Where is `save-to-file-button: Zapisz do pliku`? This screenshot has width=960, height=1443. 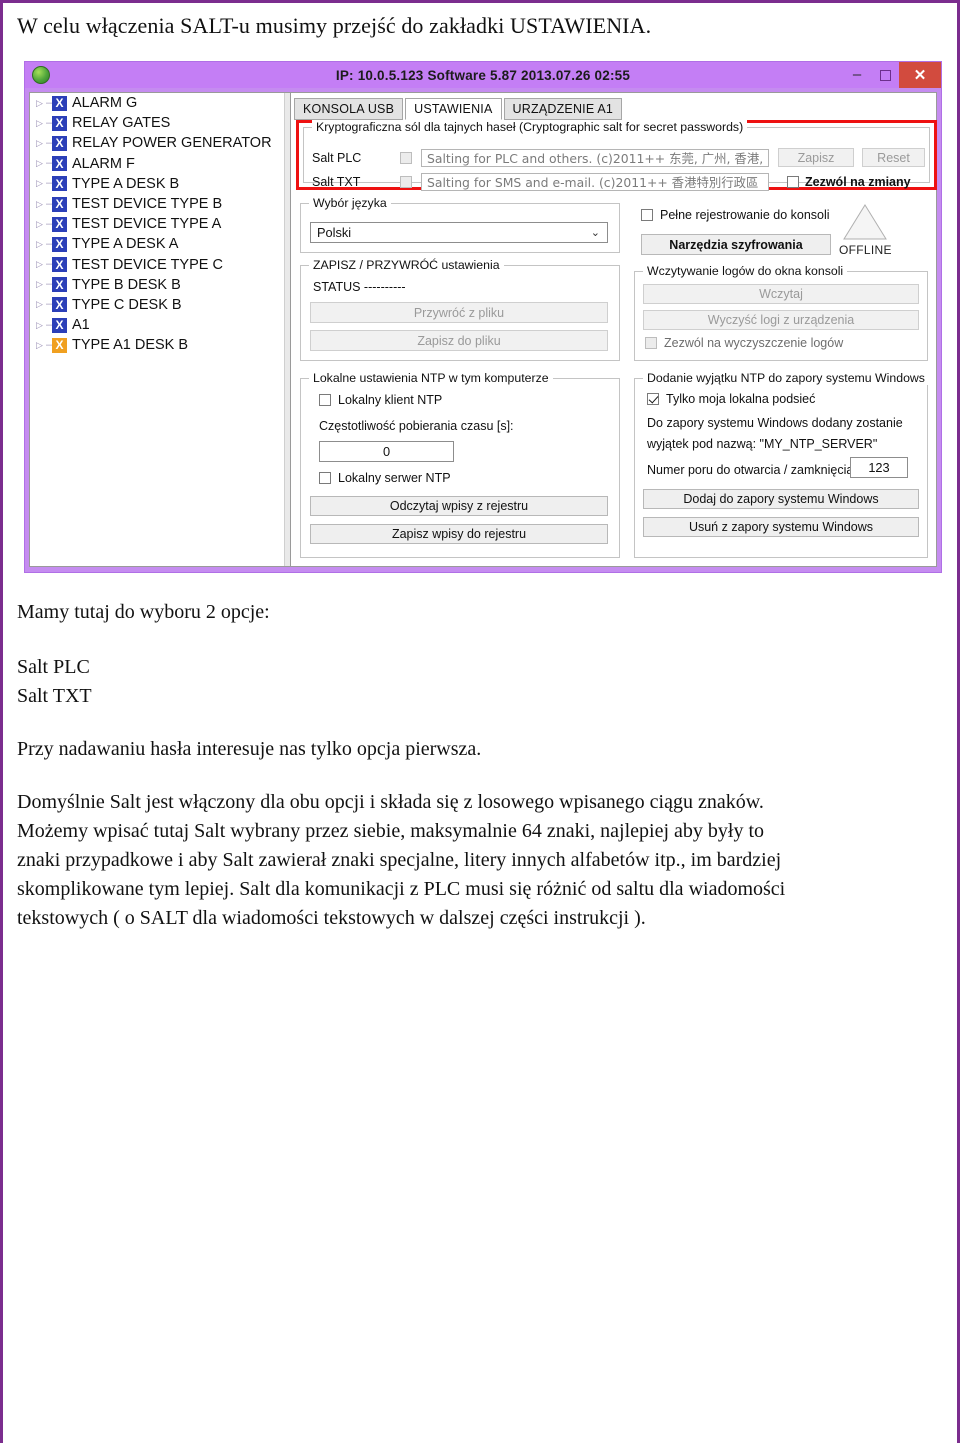
save-to-file-button: Zapisz do pliku is located at coordinates (459, 340).